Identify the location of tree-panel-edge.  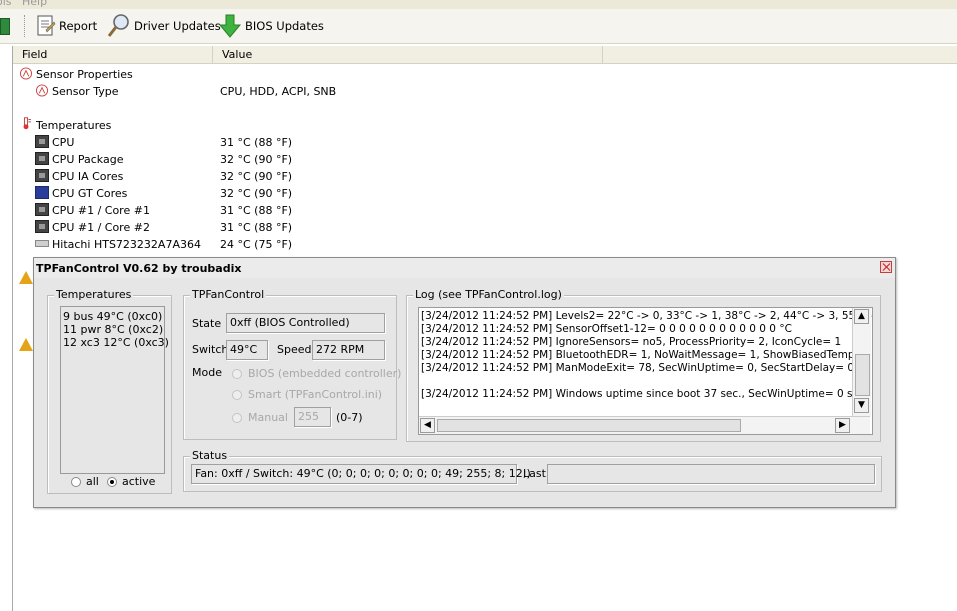
(6, 328).